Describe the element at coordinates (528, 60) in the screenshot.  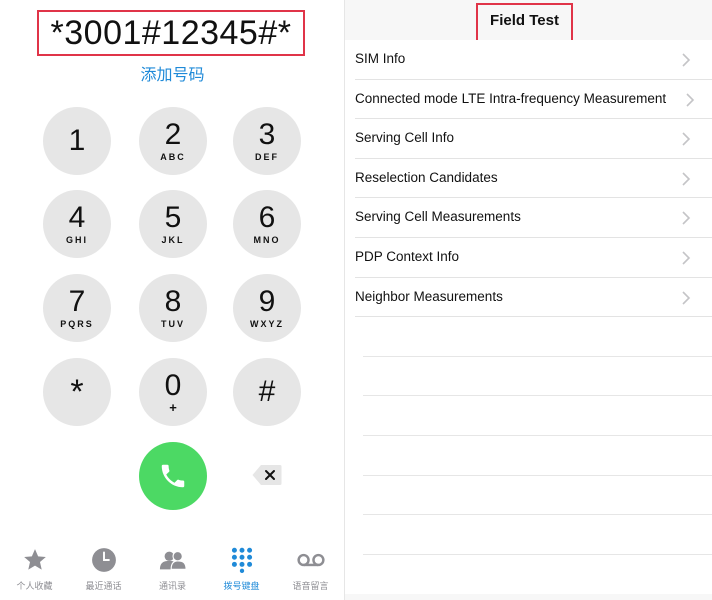
I see `menu-item-sim-info: SIM Info` at that location.